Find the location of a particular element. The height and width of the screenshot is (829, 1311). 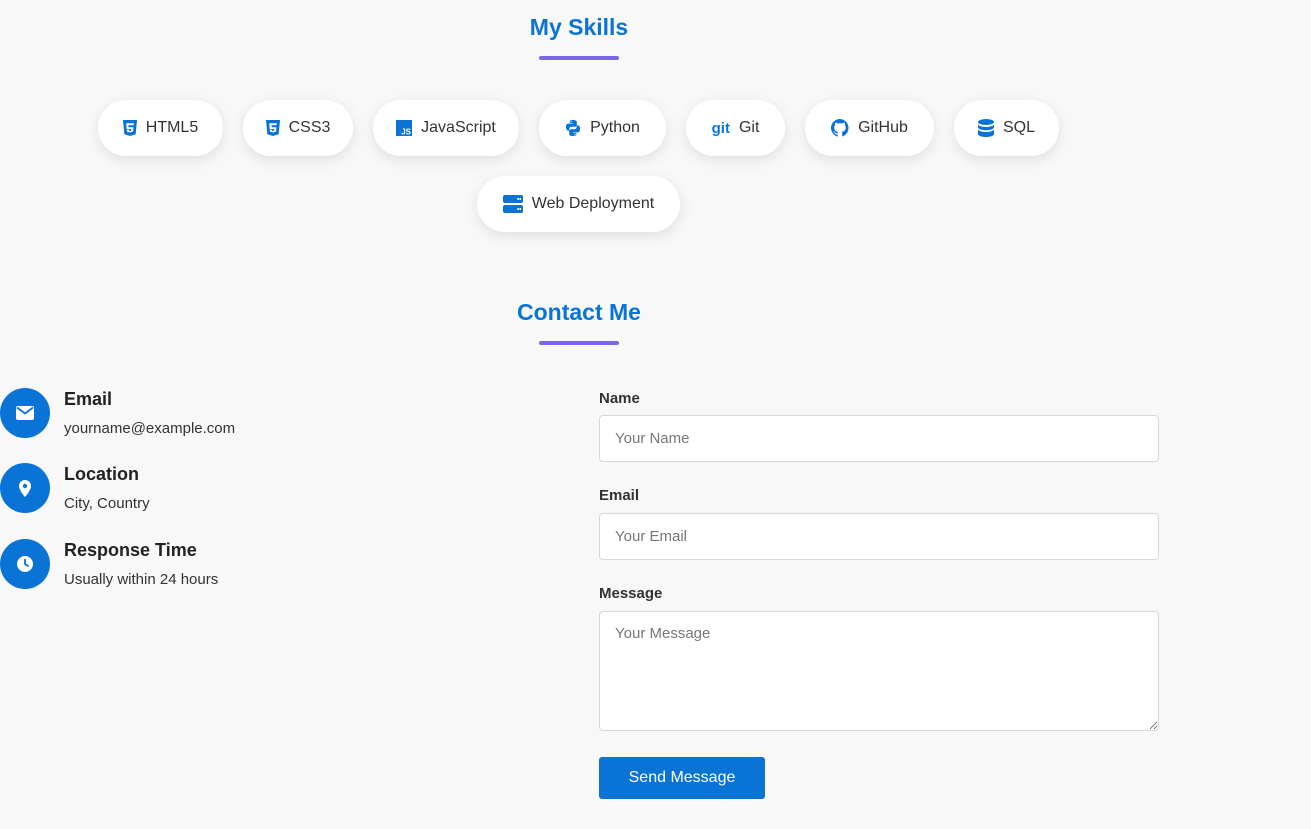

skill-python: Python is located at coordinates (602, 128).